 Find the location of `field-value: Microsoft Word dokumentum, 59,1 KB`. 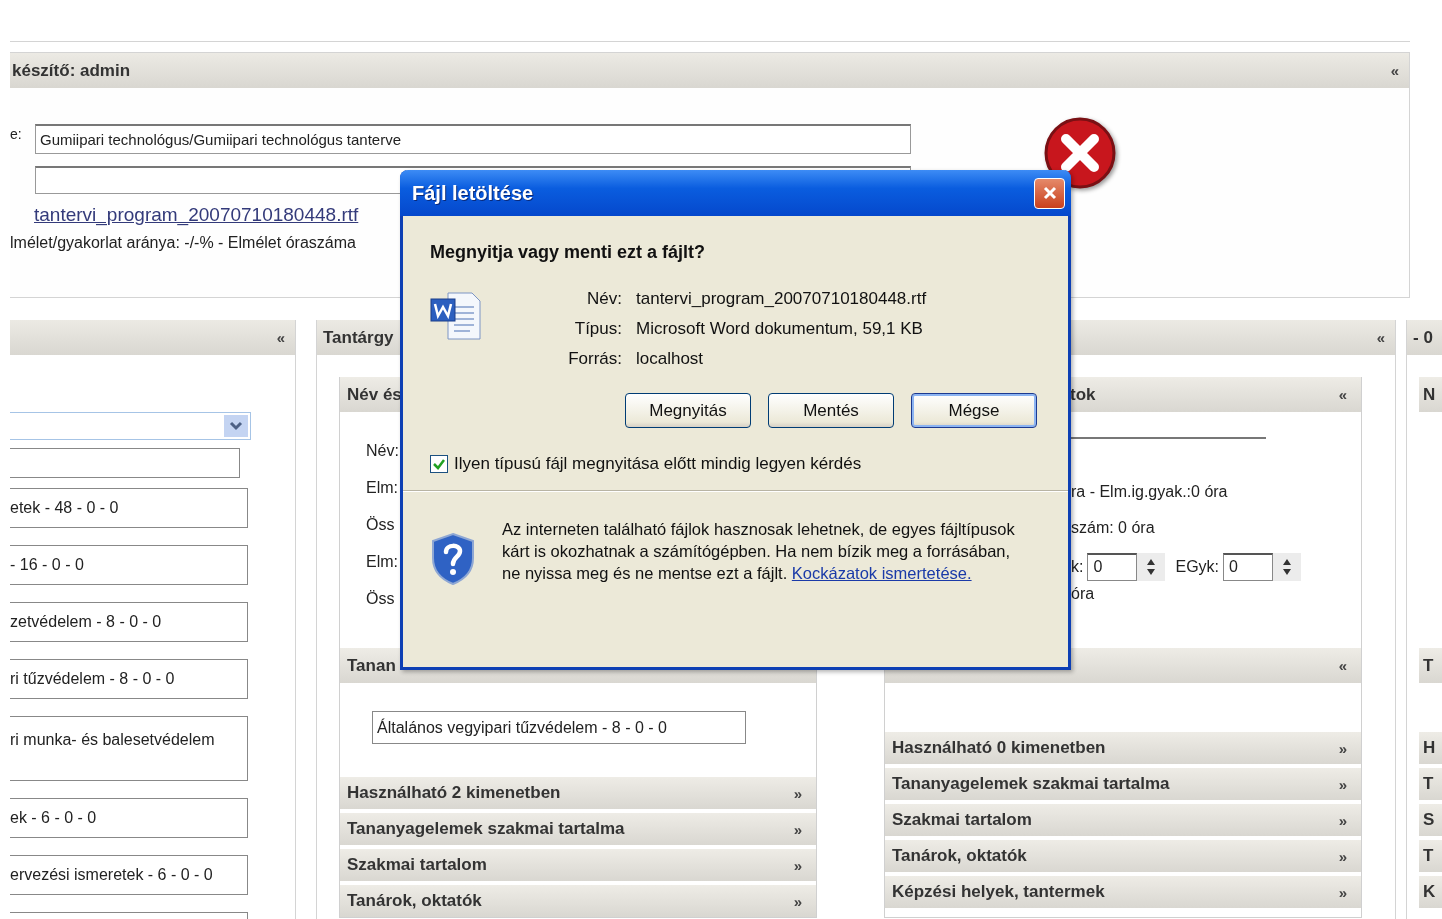

field-value: Microsoft Word dokumentum, 59,1 KB is located at coordinates (780, 329).